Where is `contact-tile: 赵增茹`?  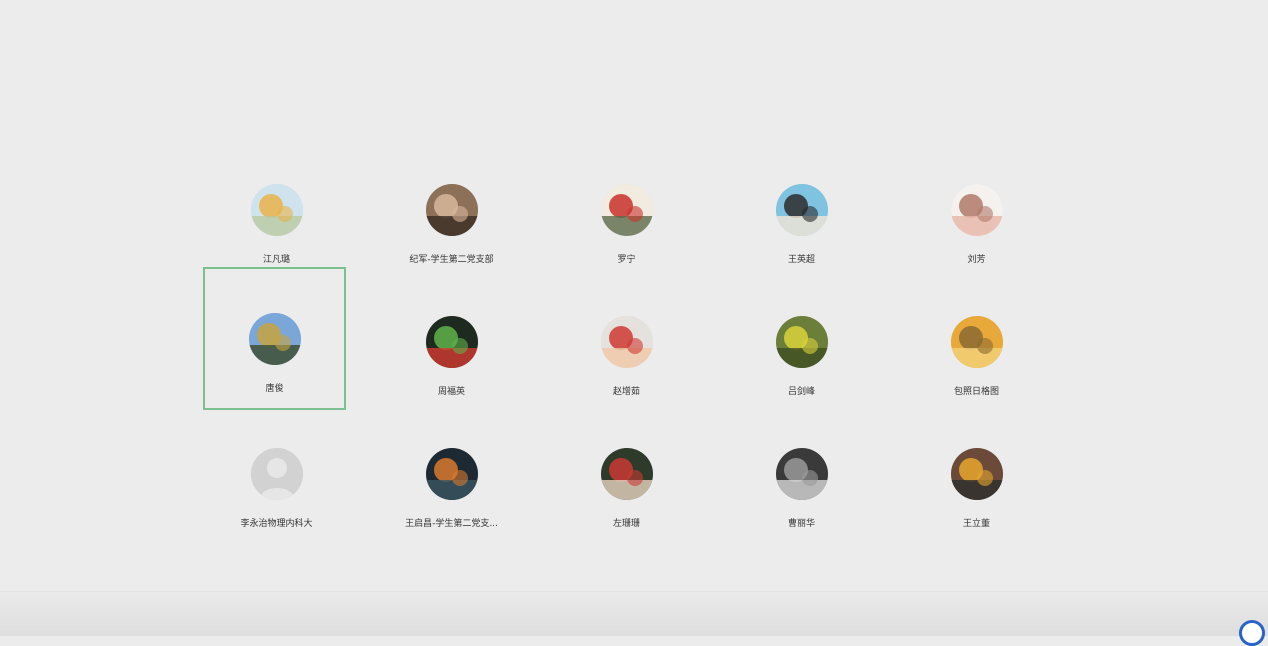
contact-tile: 赵增茹 is located at coordinates (626, 363).